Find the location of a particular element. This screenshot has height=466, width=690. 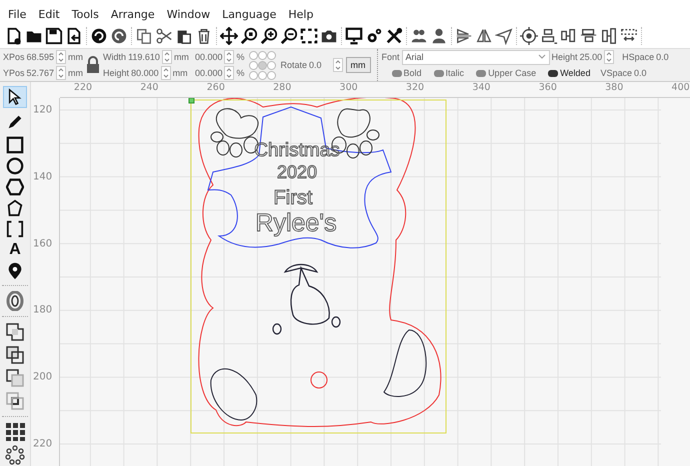

mirror-vertical-icon is located at coordinates (484, 35).